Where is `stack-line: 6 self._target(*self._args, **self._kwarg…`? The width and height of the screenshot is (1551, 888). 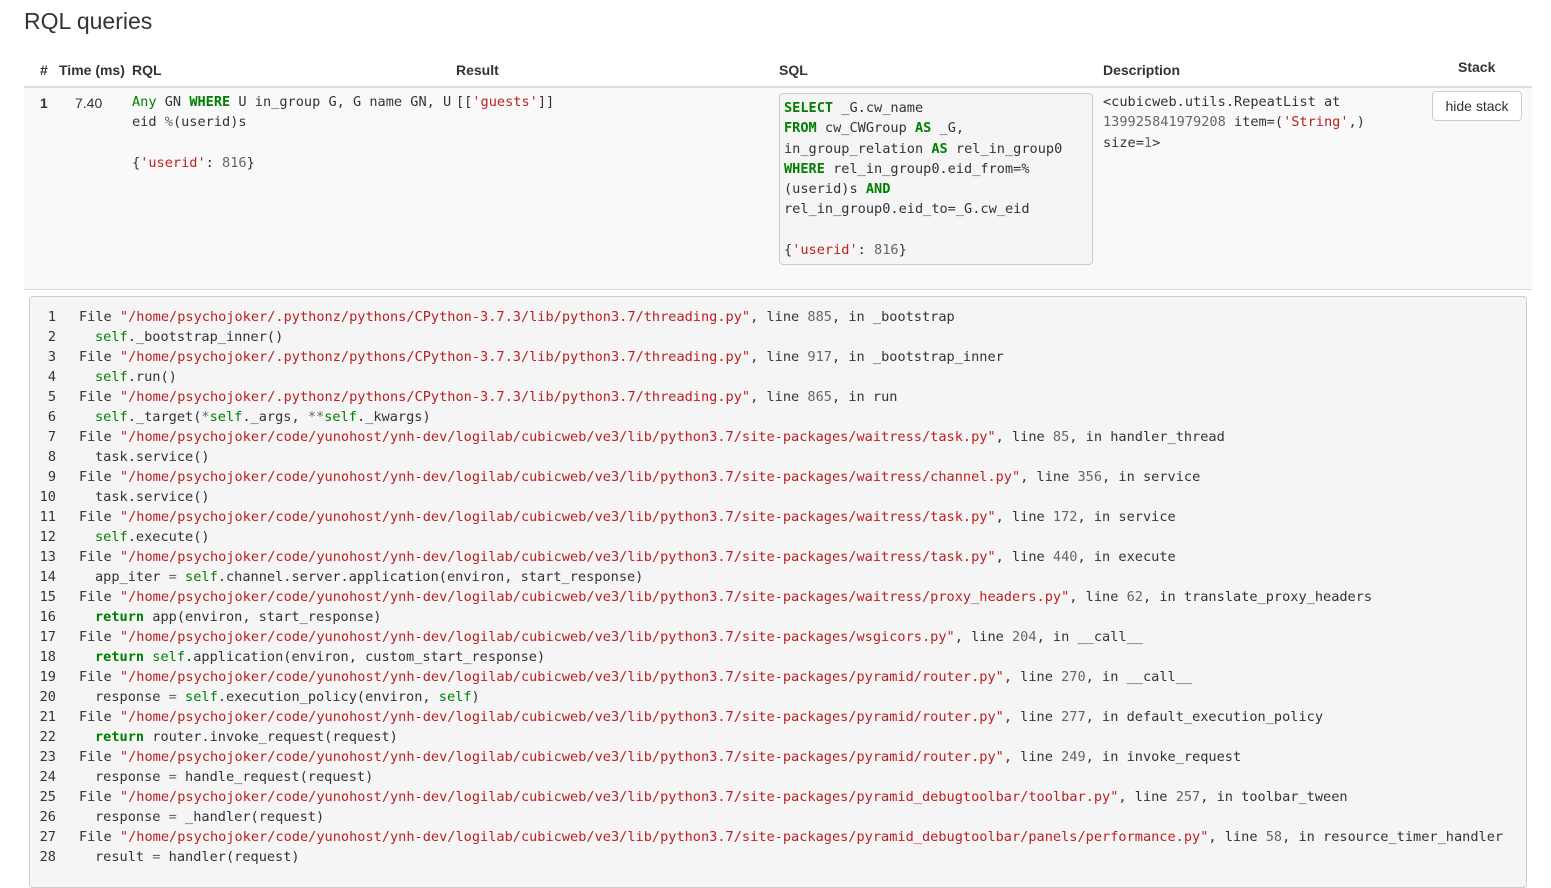
stack-line: 6 self._target(*self._args, **self._kwarg… is located at coordinates (766, 417).